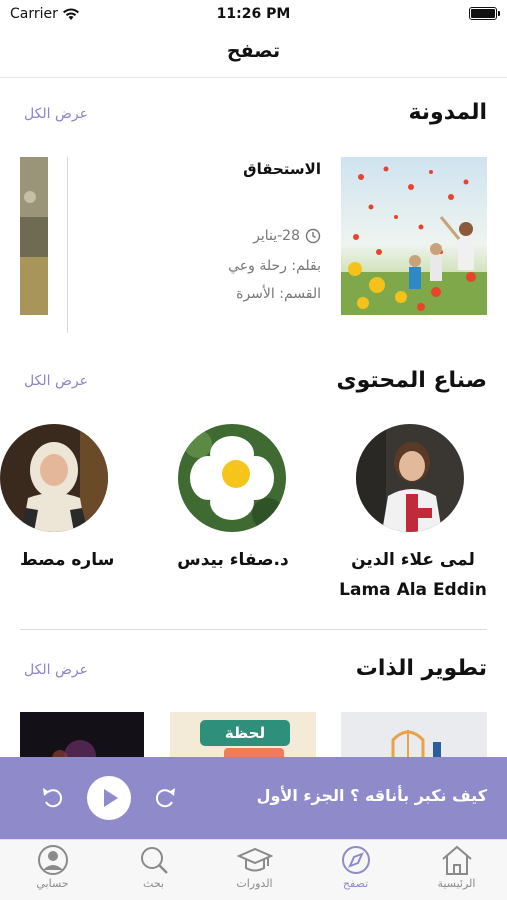  I want to click on battery-icon, so click(484, 13).